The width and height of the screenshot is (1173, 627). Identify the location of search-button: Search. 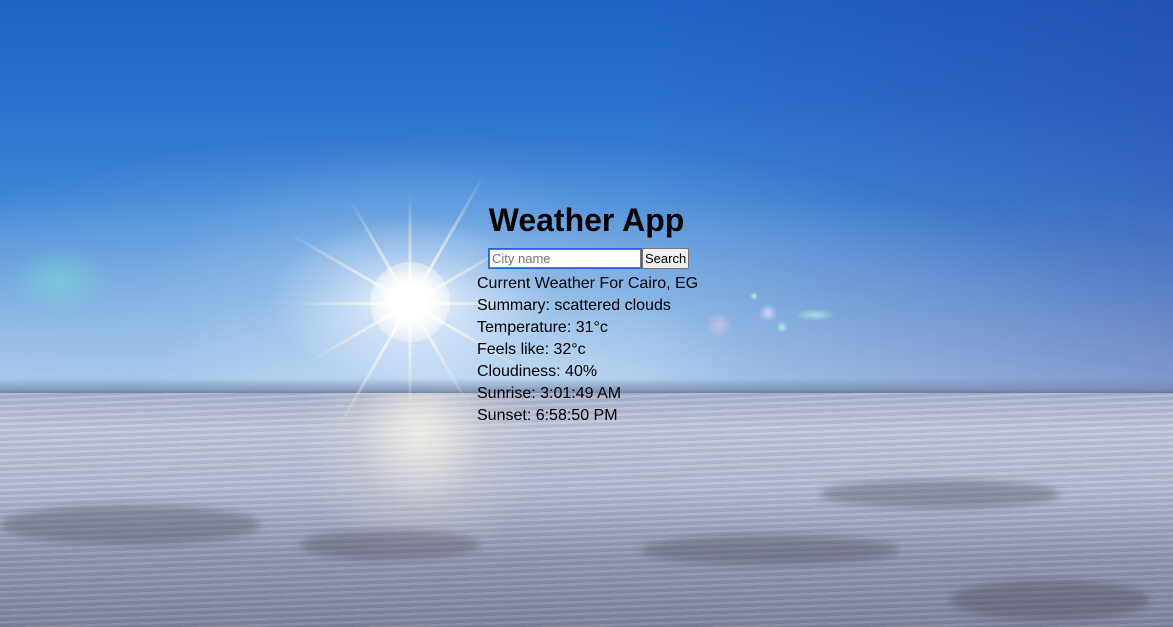
(666, 258).